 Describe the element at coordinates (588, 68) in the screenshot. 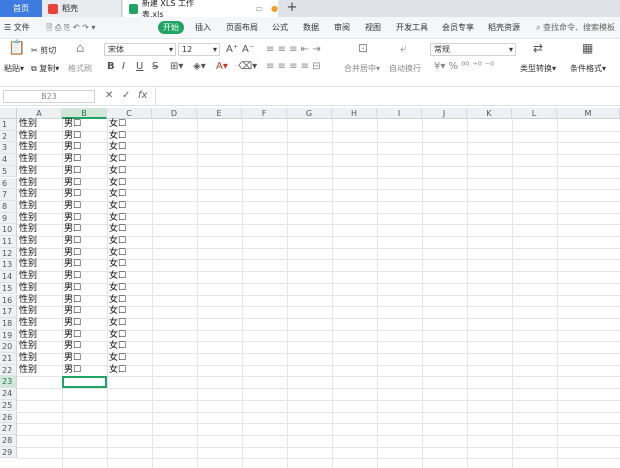

I see `conditional-format-button: 条件格式▾` at that location.